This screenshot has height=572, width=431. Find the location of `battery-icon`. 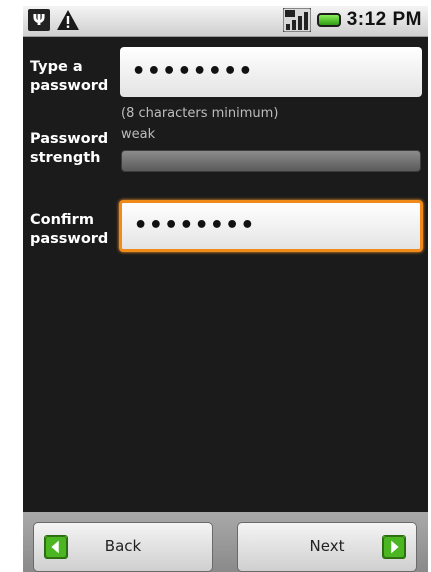

battery-icon is located at coordinates (328, 20).